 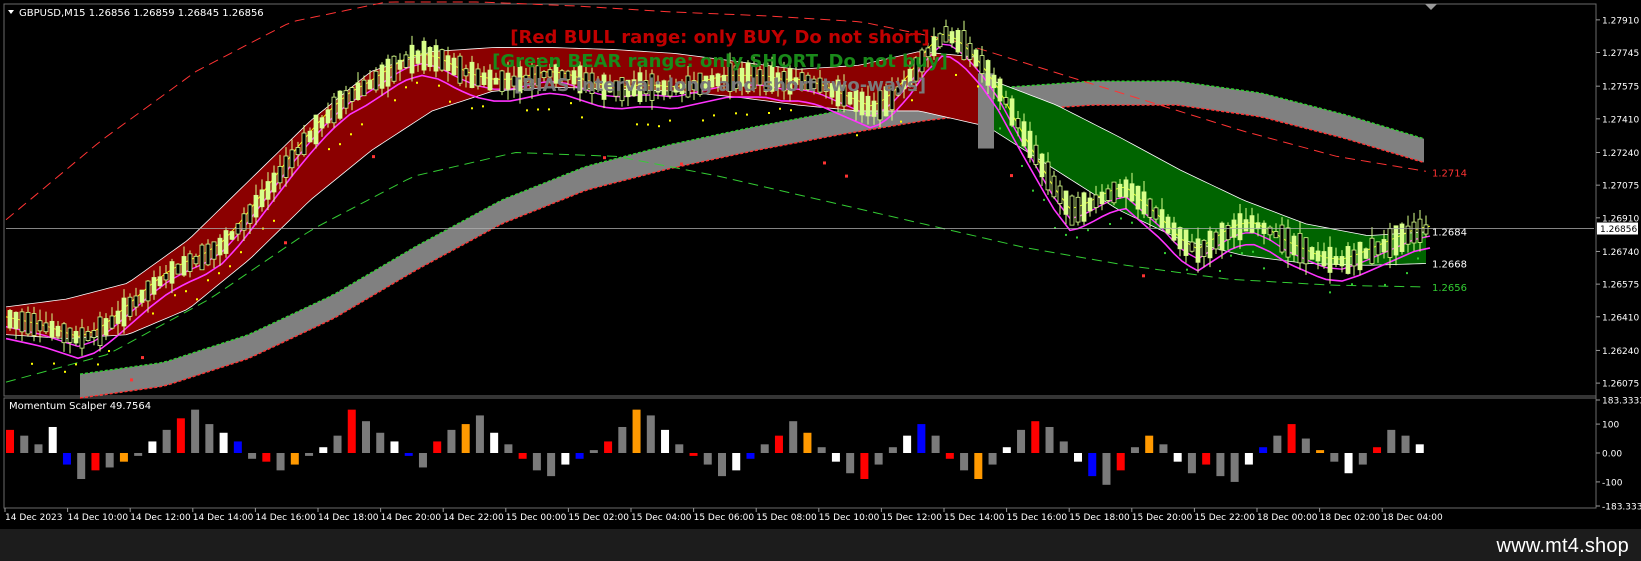 What do you see at coordinates (1612, 483) in the screenshot?
I see `momentum-axis-tick-label: -100` at bounding box center [1612, 483].